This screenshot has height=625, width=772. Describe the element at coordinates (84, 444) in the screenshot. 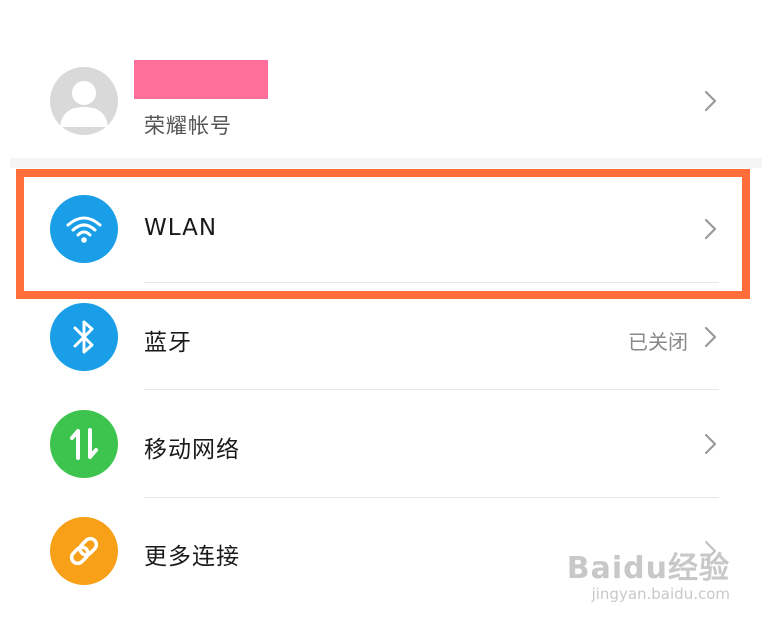

I see `mobile-data-icon` at that location.